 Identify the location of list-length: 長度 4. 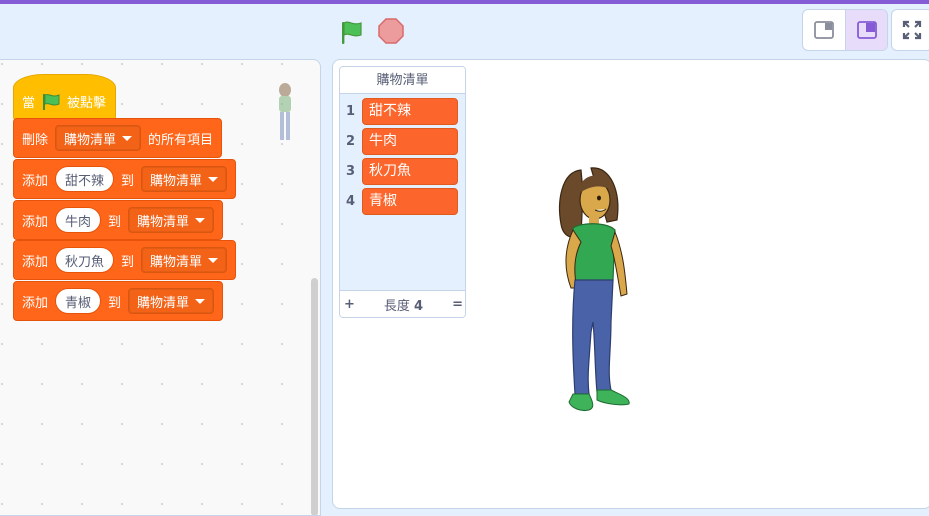
(403, 304).